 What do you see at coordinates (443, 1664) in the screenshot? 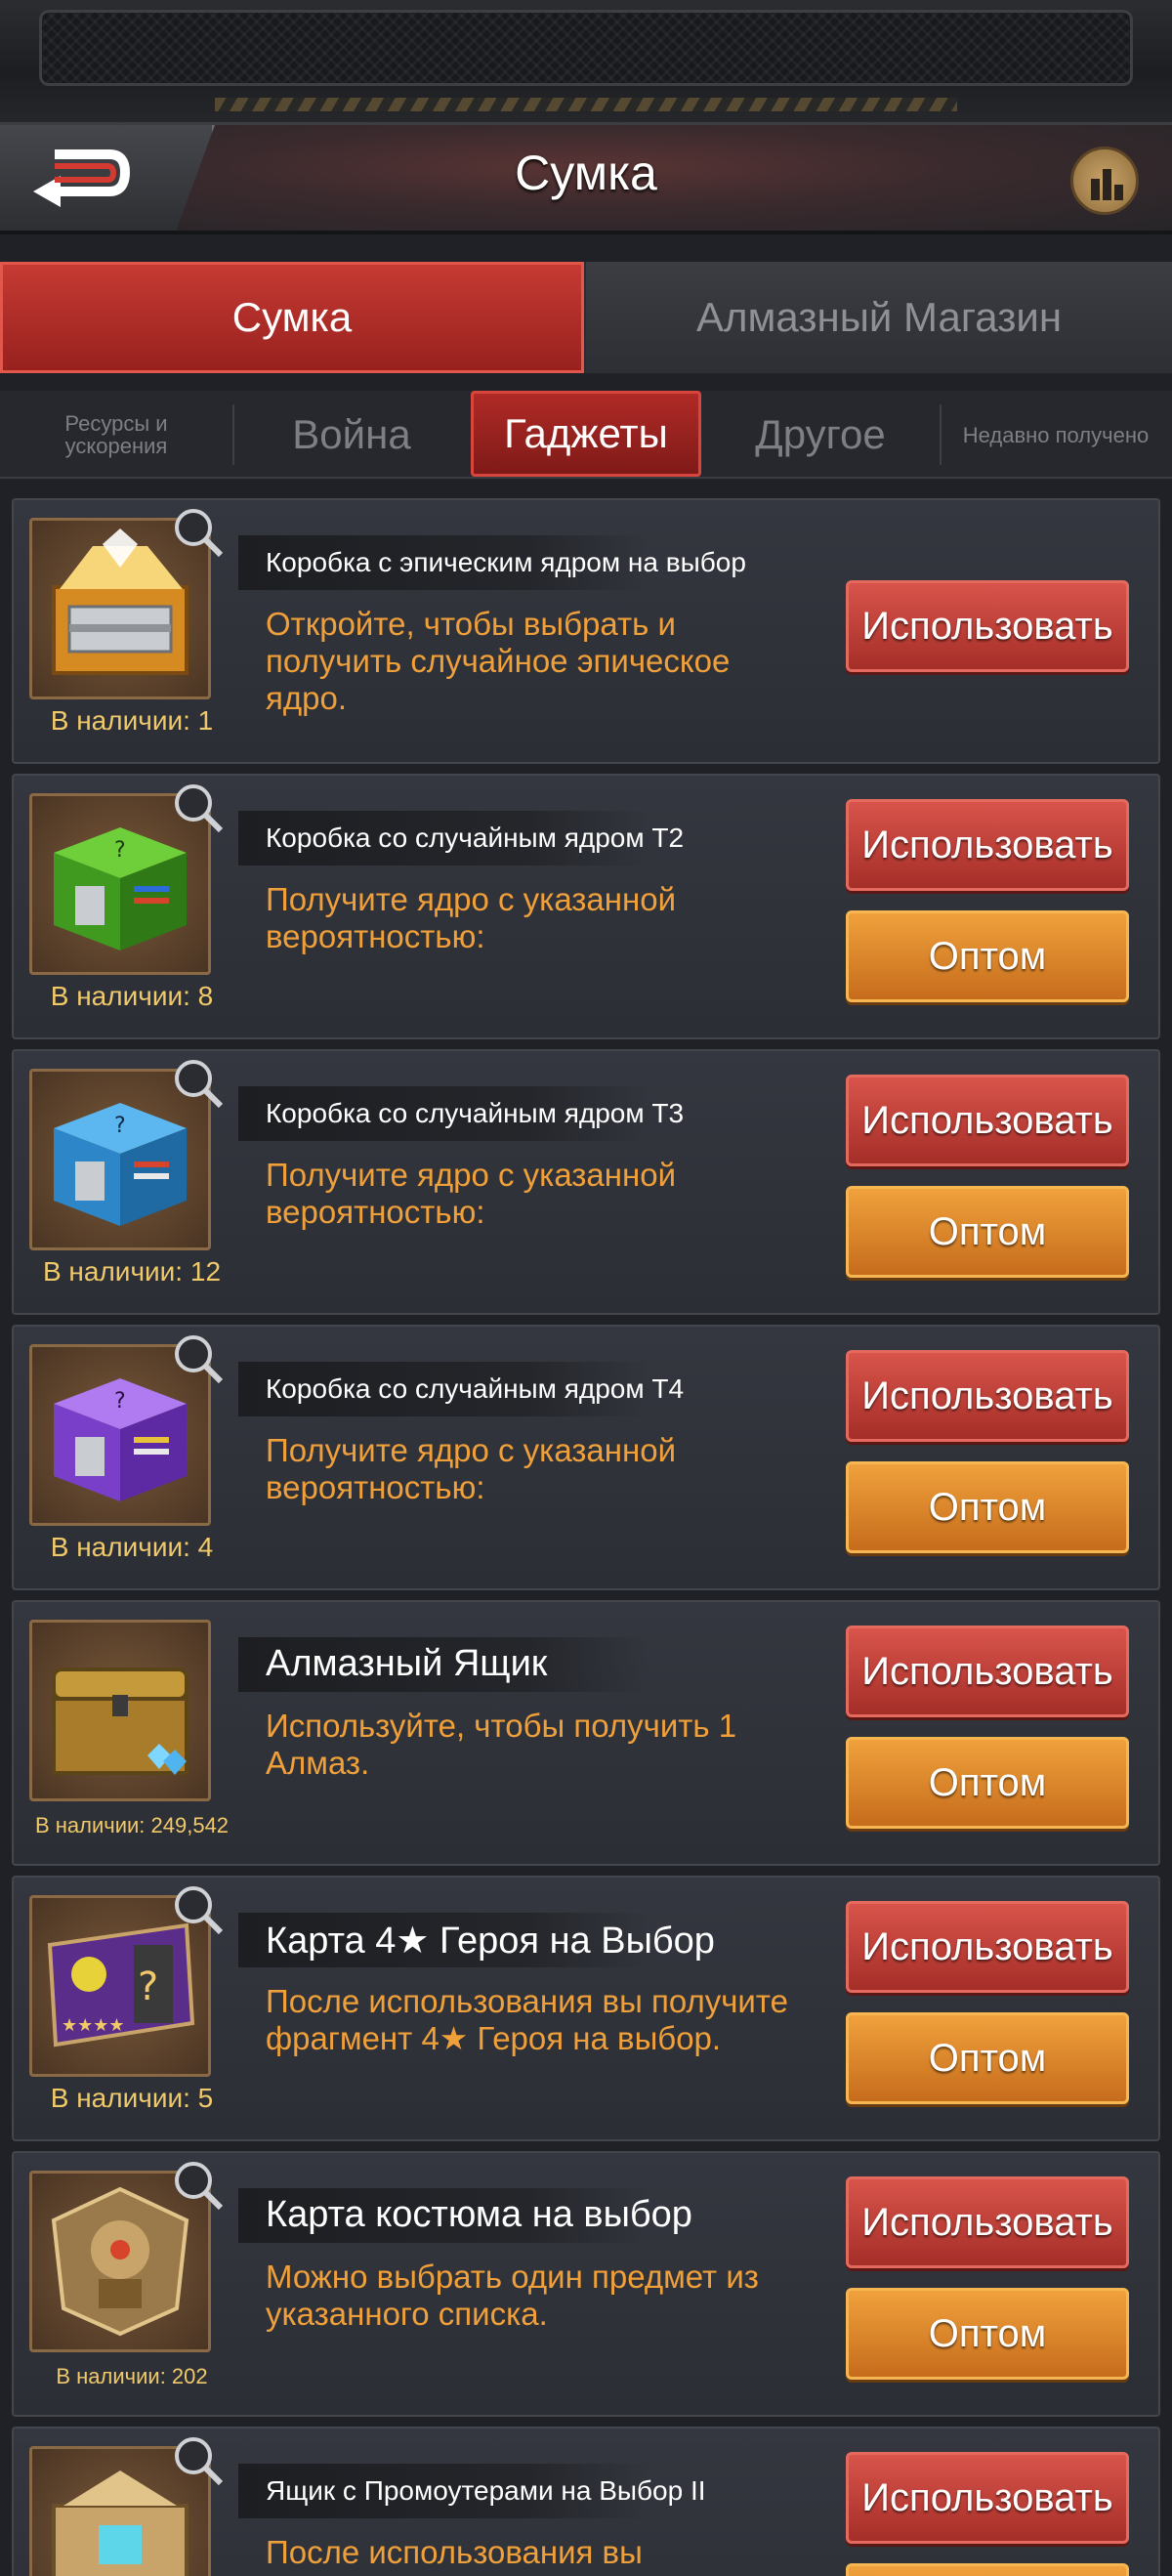
I see `item-name: Алмазный Ящик` at bounding box center [443, 1664].